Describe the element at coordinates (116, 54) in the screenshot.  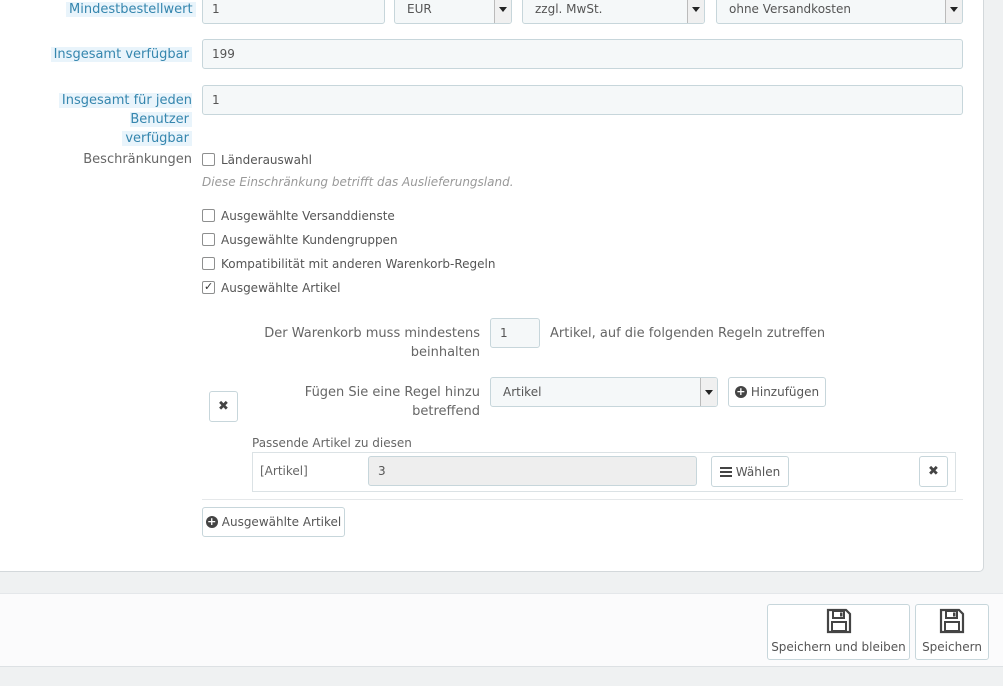
I see `total-available-label: Insgesamt verfügbar` at that location.